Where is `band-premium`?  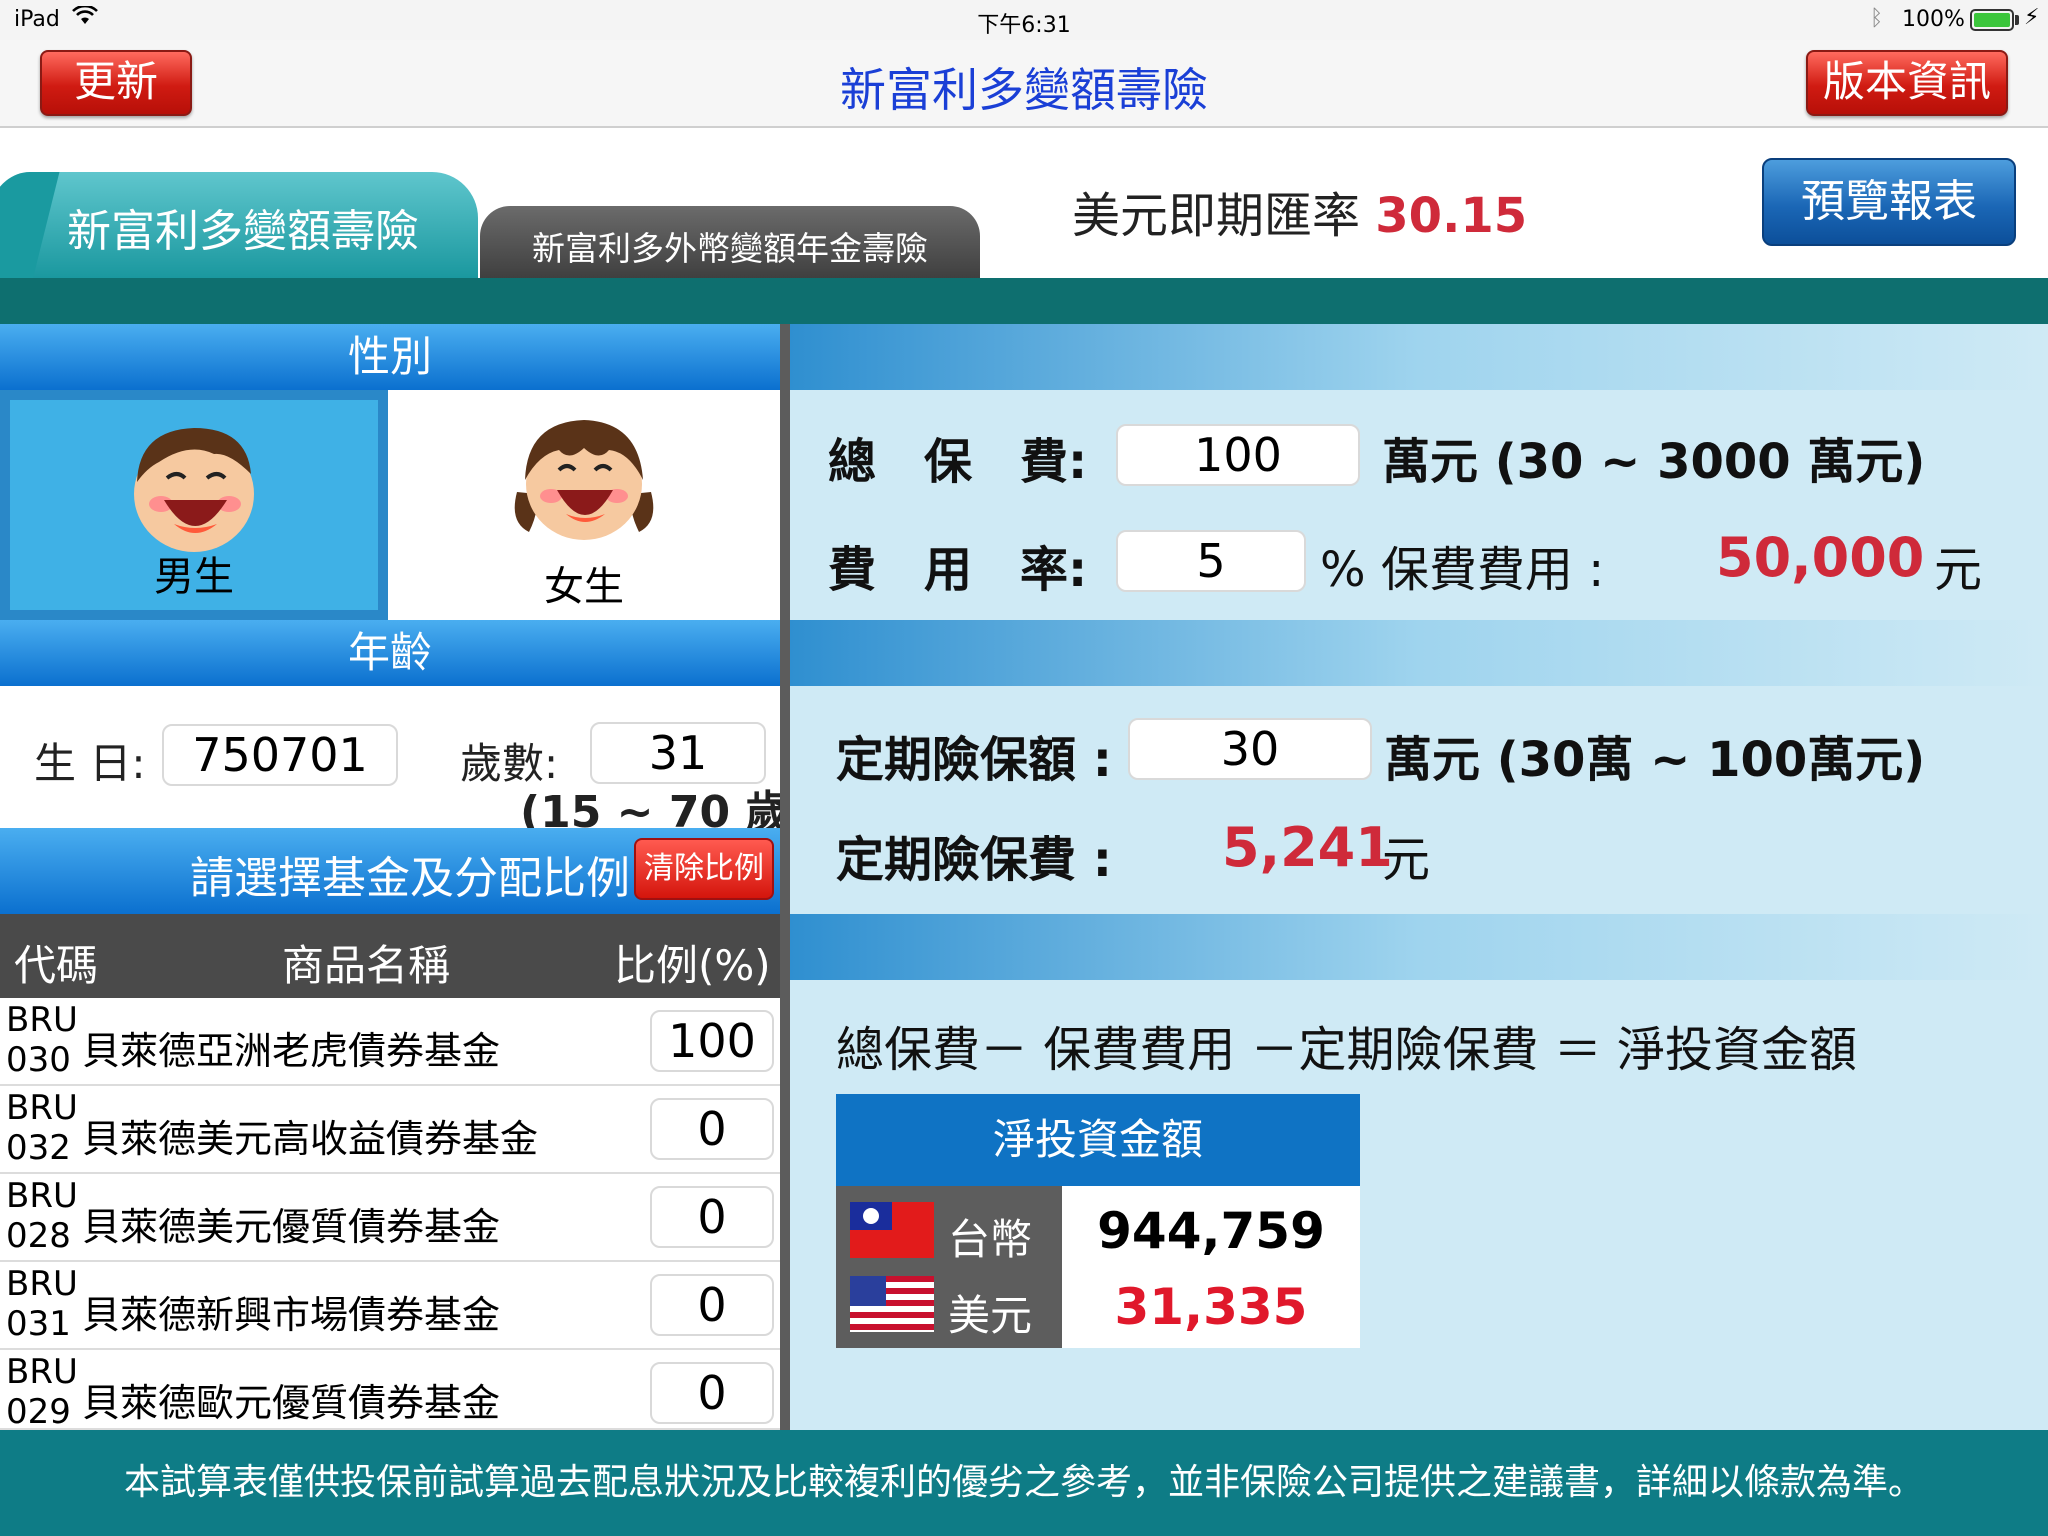
band-premium is located at coordinates (1419, 357).